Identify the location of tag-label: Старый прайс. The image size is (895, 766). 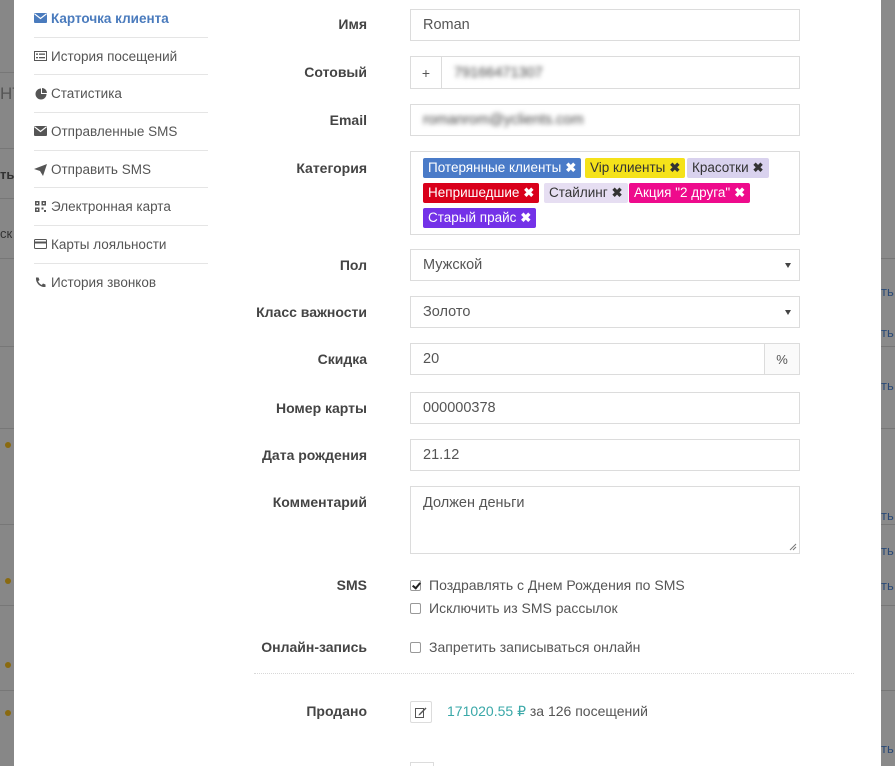
(472, 217).